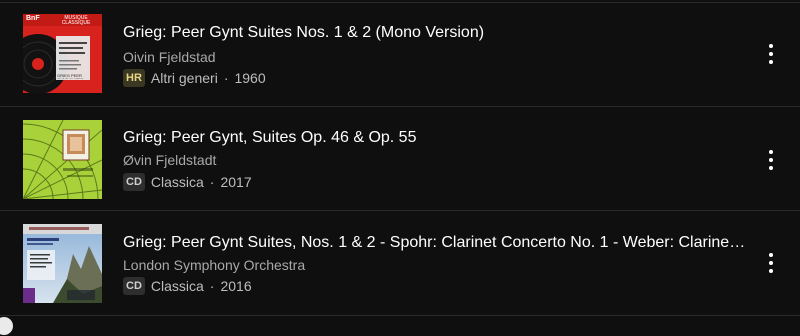  I want to click on hi-res-badge: HR, so click(134, 78).